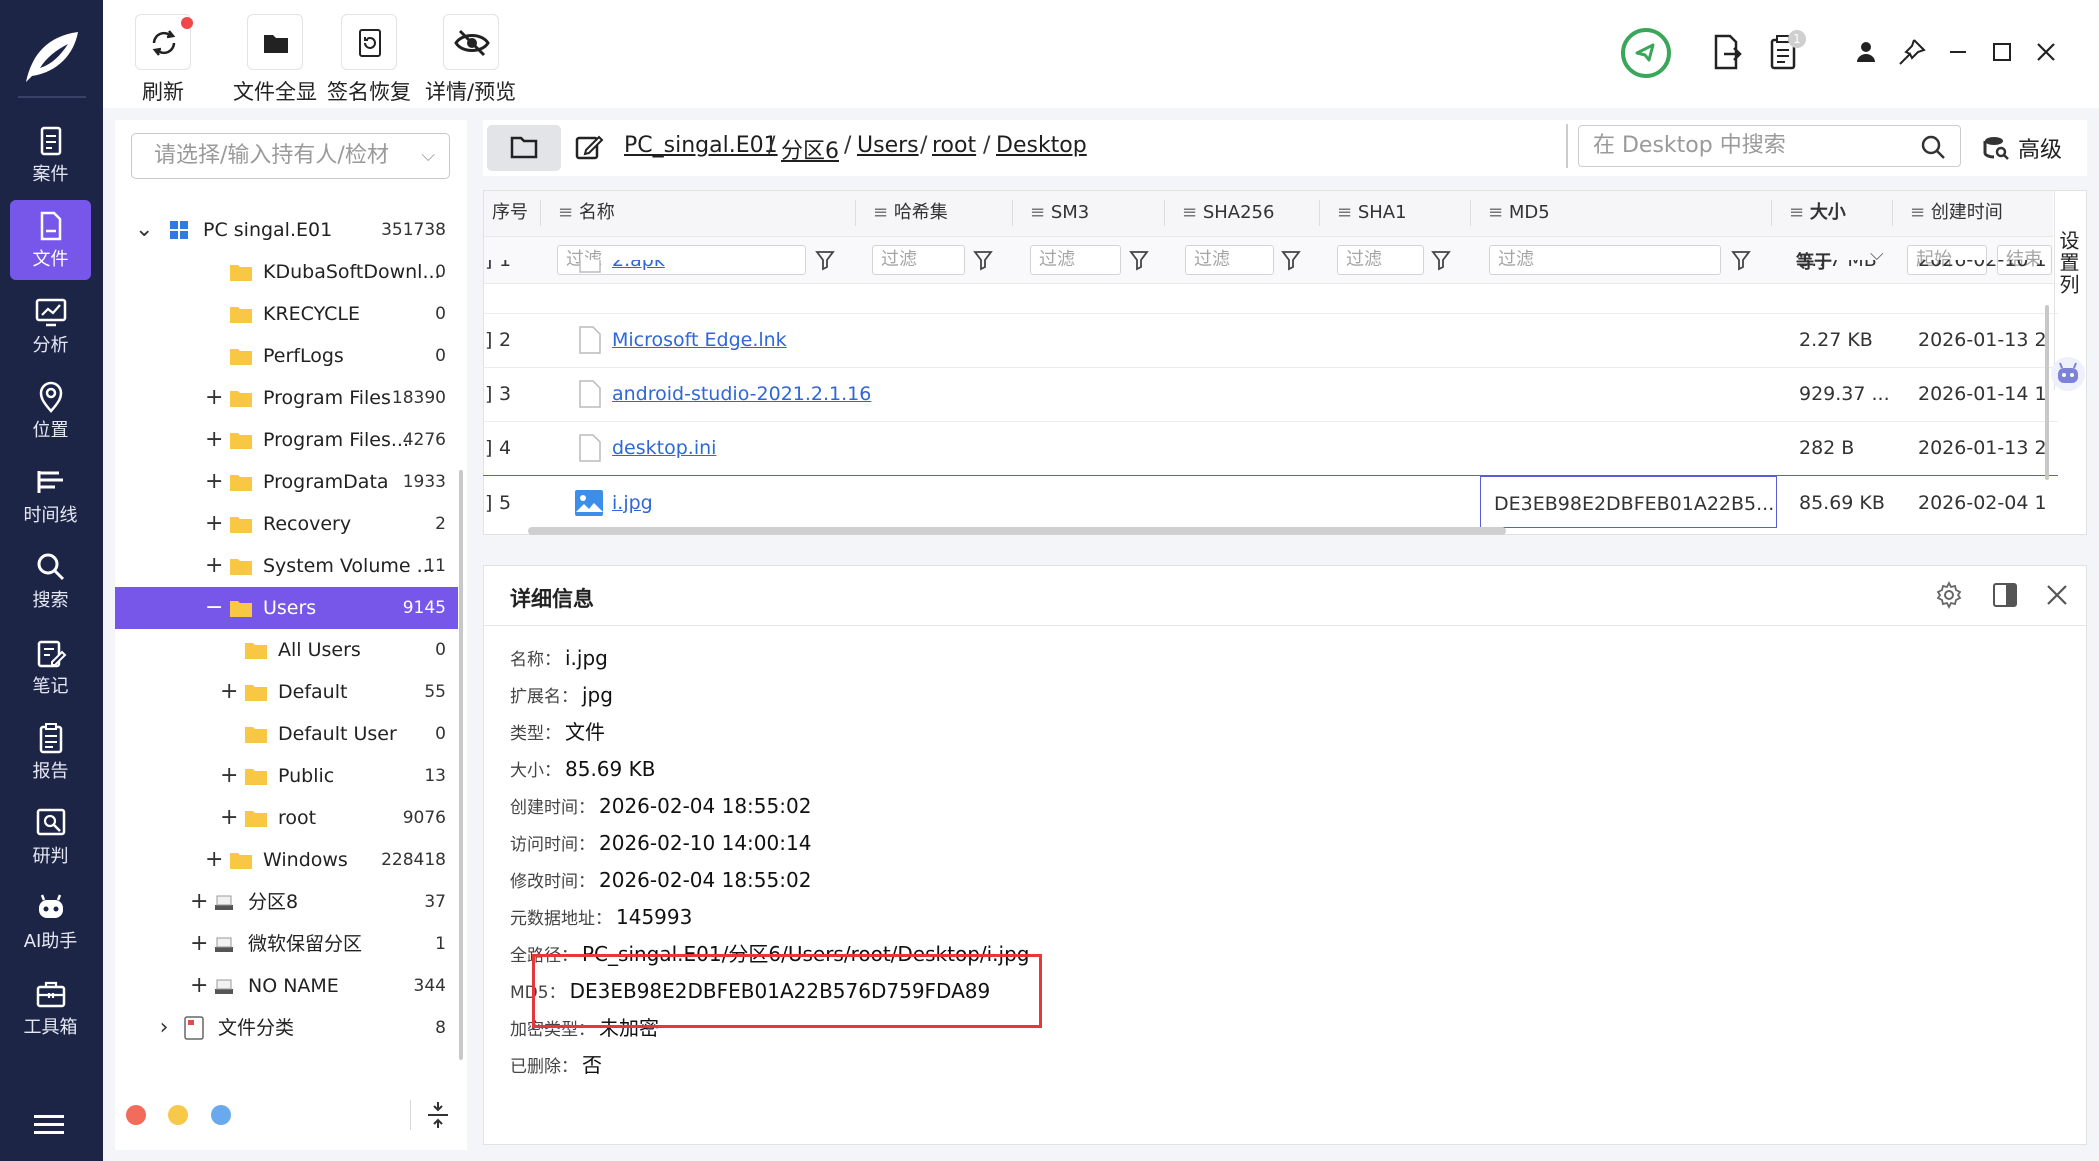 The width and height of the screenshot is (2099, 1161). What do you see at coordinates (632, 503) in the screenshot?
I see `row-file-name: i.jpg` at bounding box center [632, 503].